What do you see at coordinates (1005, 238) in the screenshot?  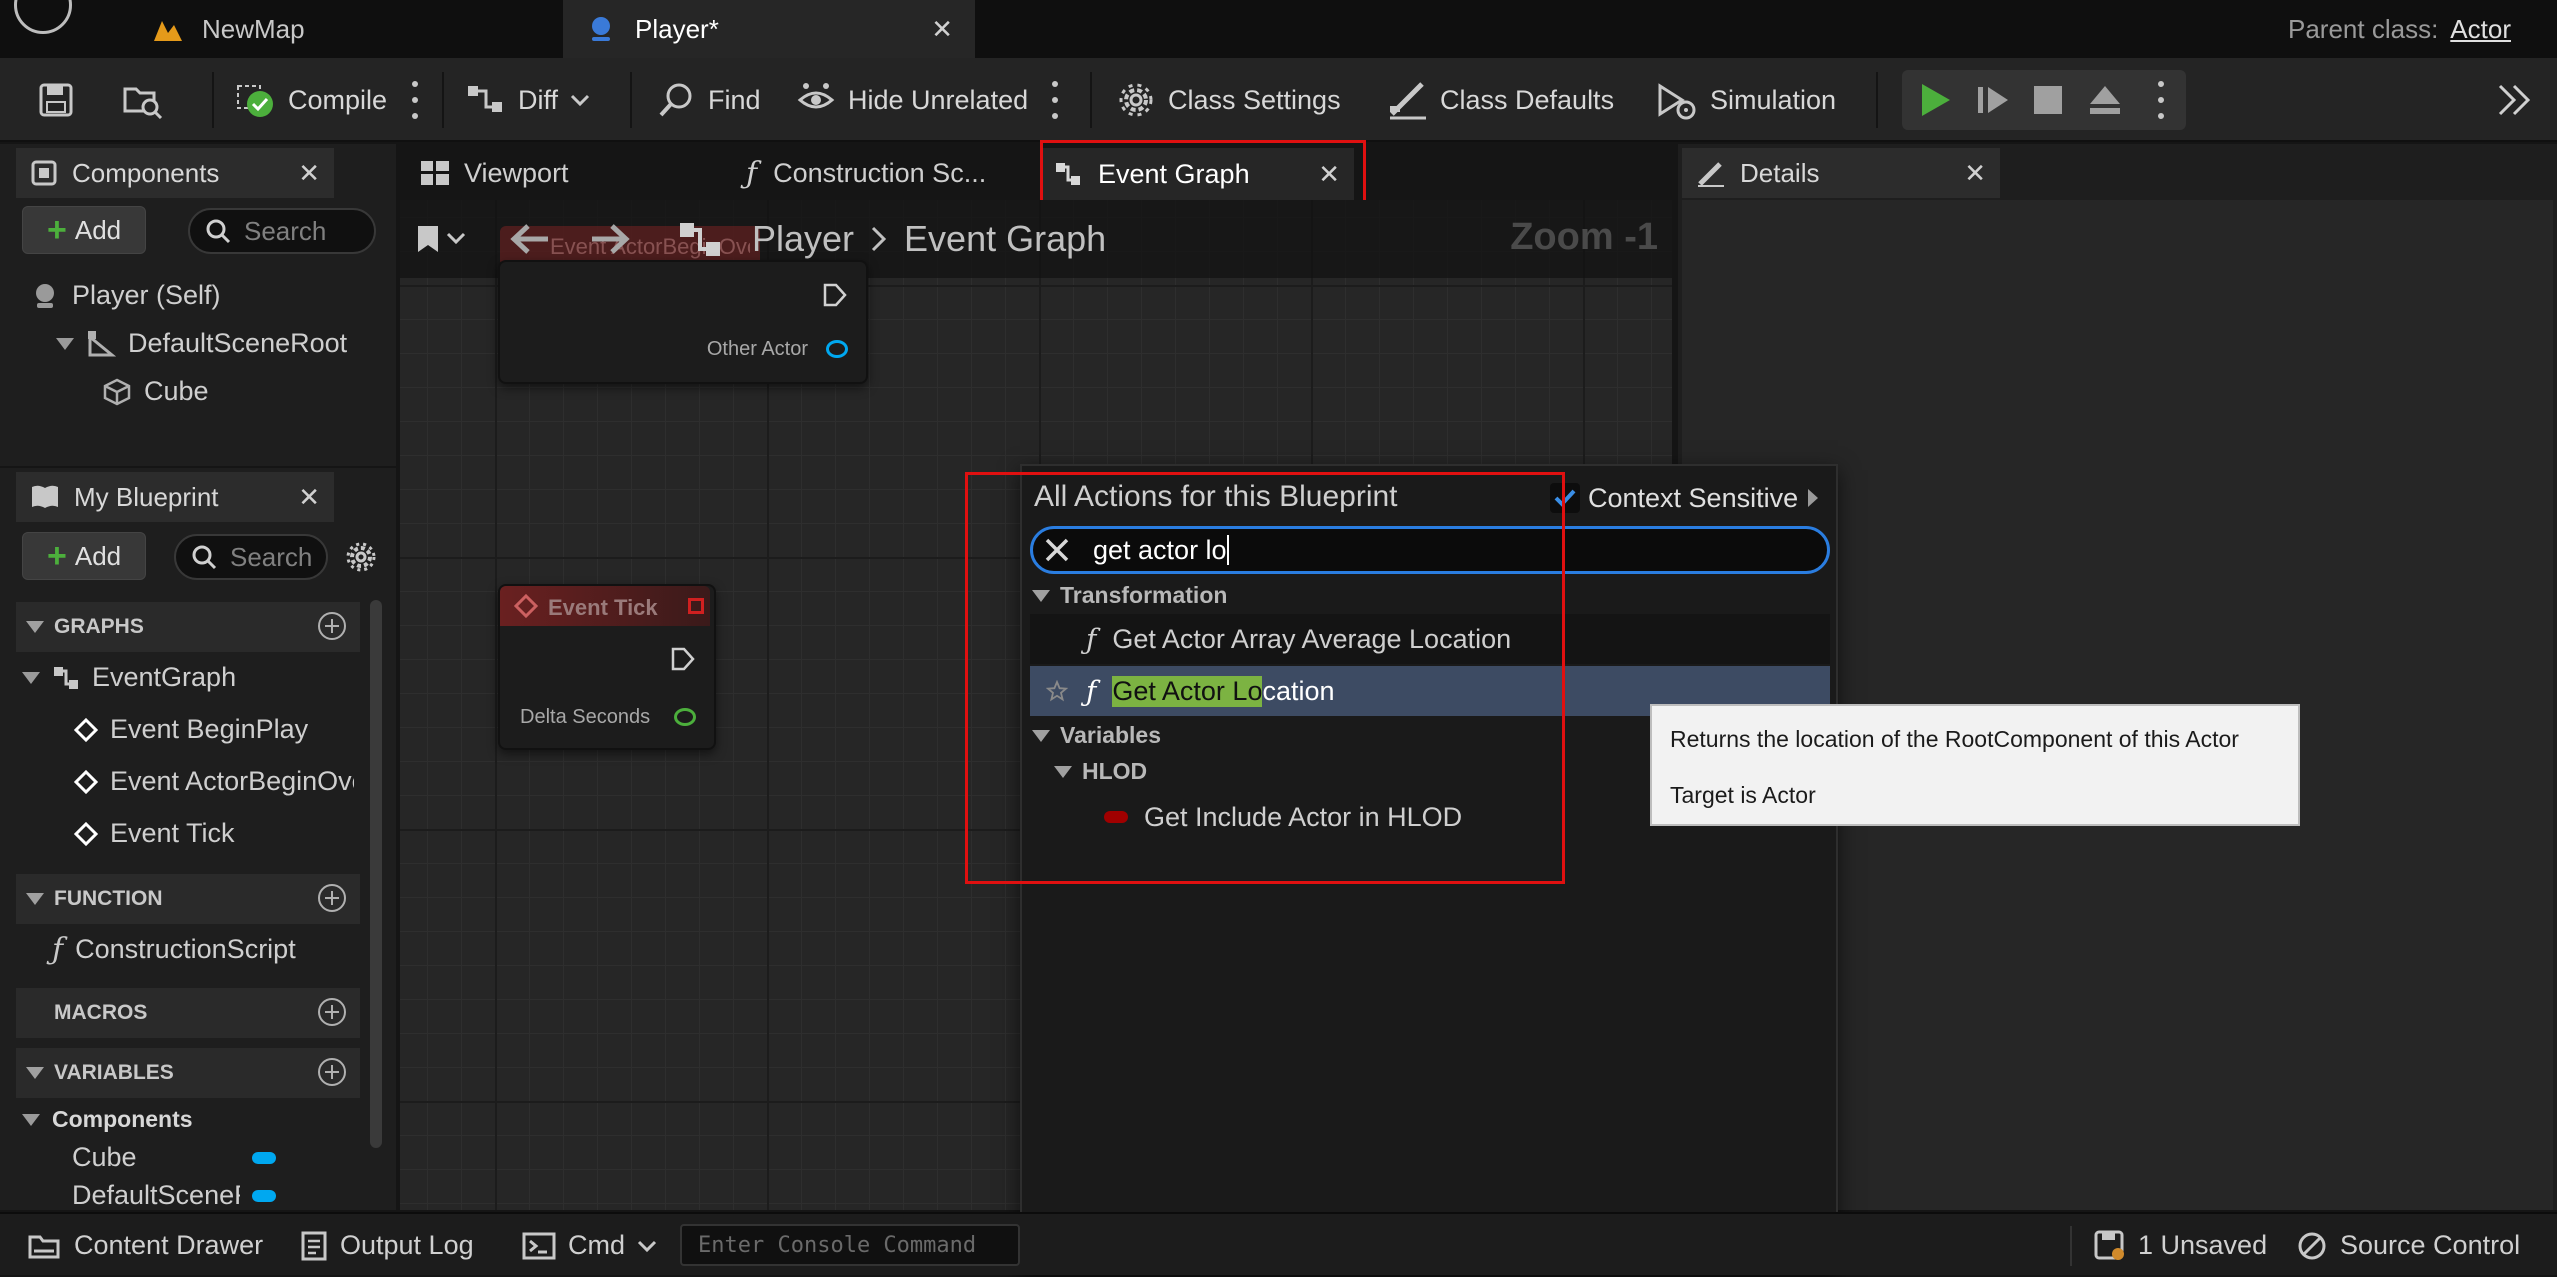 I see `breadcrumb-leaf: Event Graph` at bounding box center [1005, 238].